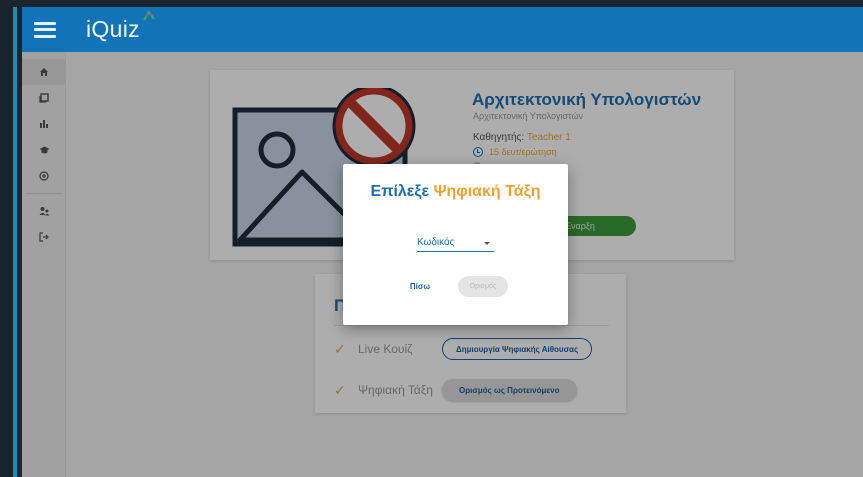 Image resolution: width=863 pixels, height=477 pixels. I want to click on top-bar: iQuiz, so click(442, 29).